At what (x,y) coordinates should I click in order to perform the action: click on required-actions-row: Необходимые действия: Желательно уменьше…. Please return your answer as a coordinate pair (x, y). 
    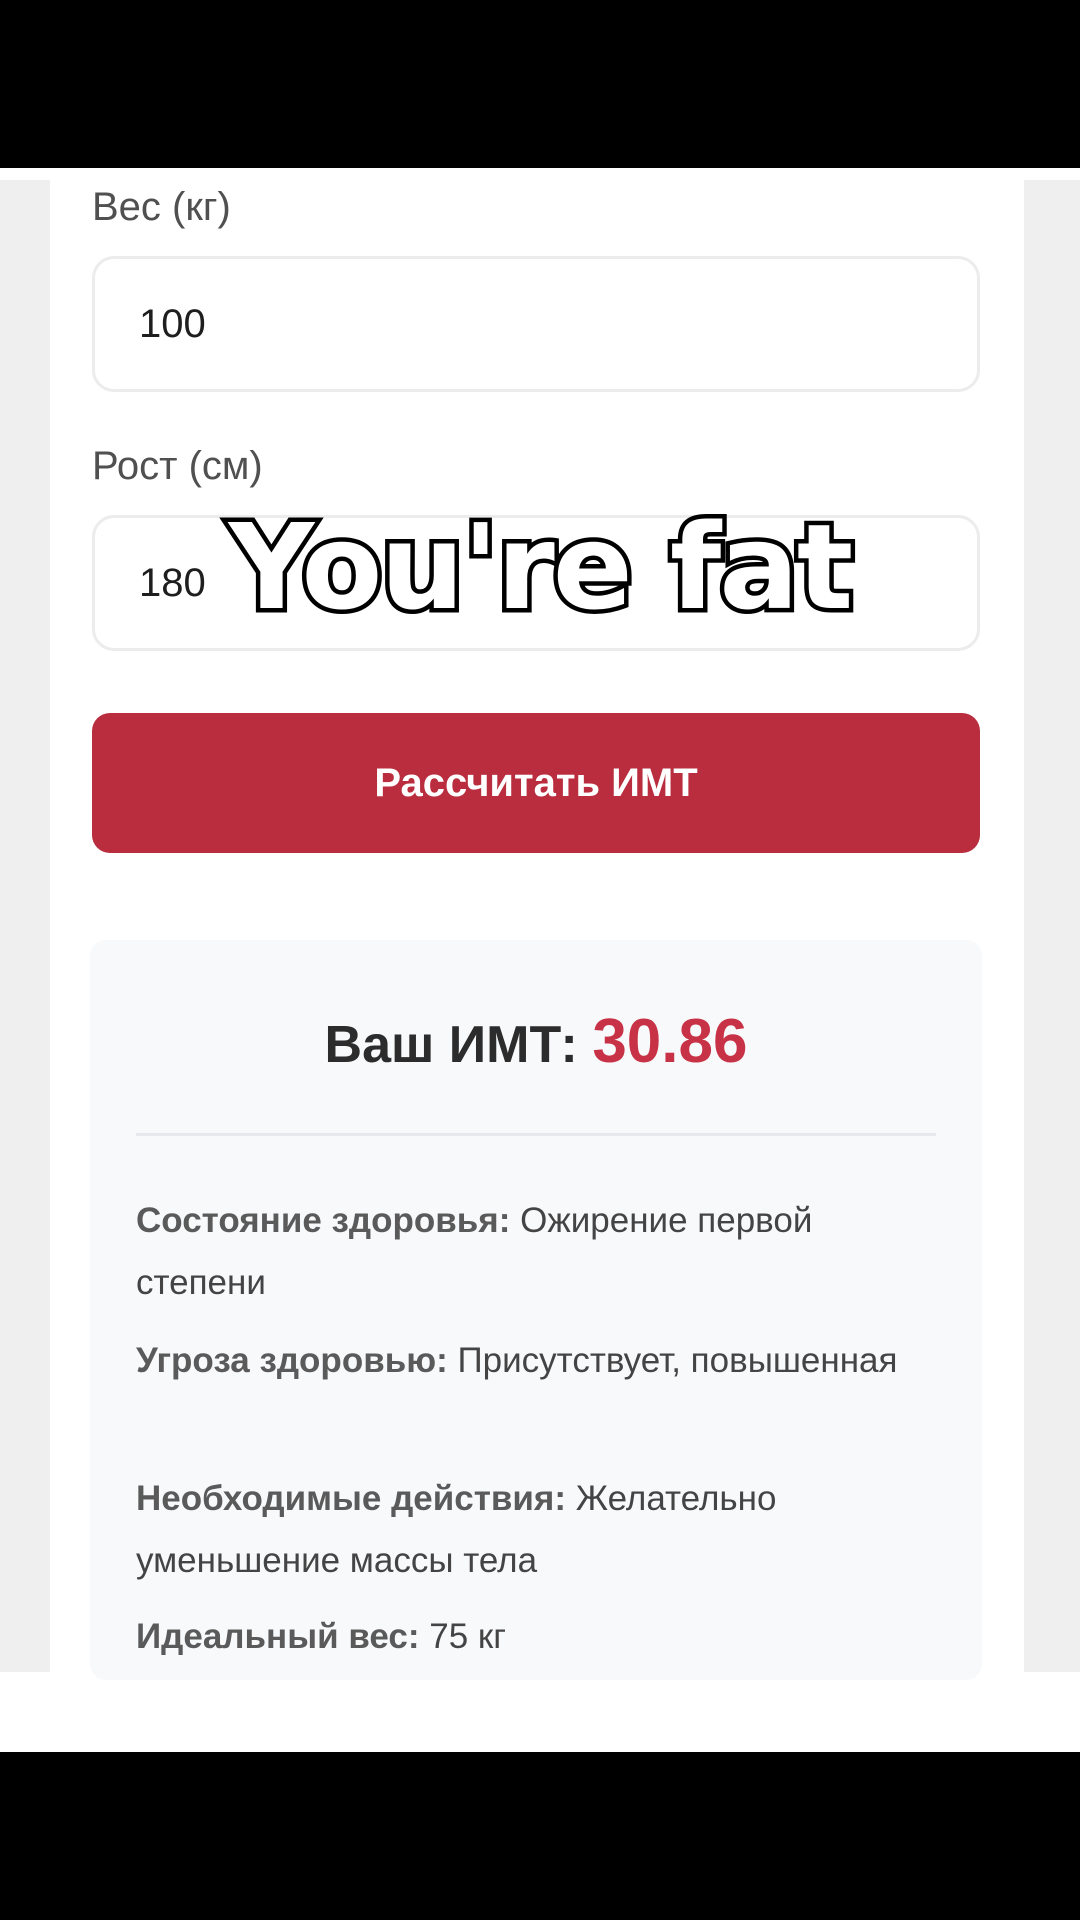
    Looking at the image, I should click on (536, 1530).